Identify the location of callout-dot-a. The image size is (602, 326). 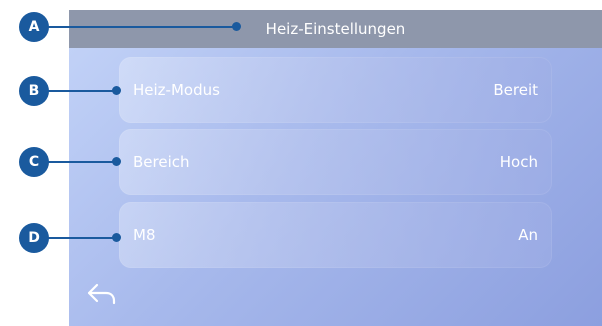
(236, 26).